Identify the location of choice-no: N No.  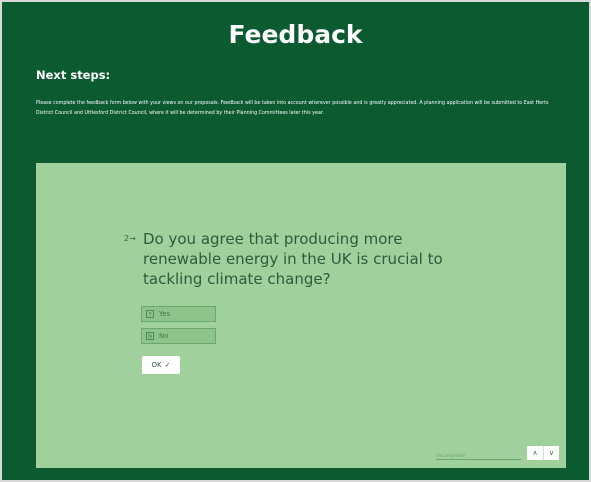
(178, 336).